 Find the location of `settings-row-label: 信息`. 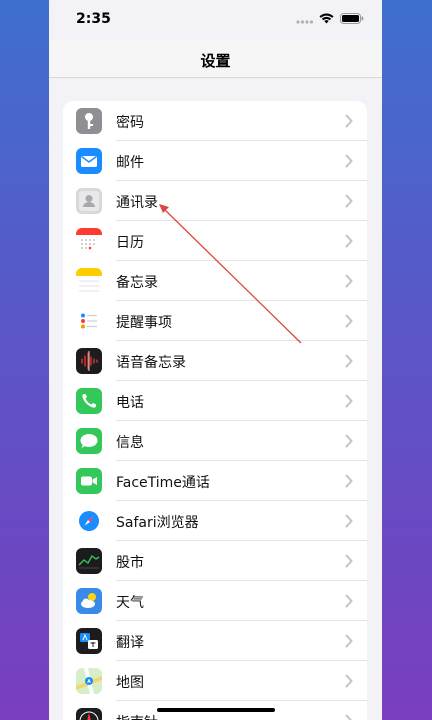

settings-row-label: 信息 is located at coordinates (130, 443).